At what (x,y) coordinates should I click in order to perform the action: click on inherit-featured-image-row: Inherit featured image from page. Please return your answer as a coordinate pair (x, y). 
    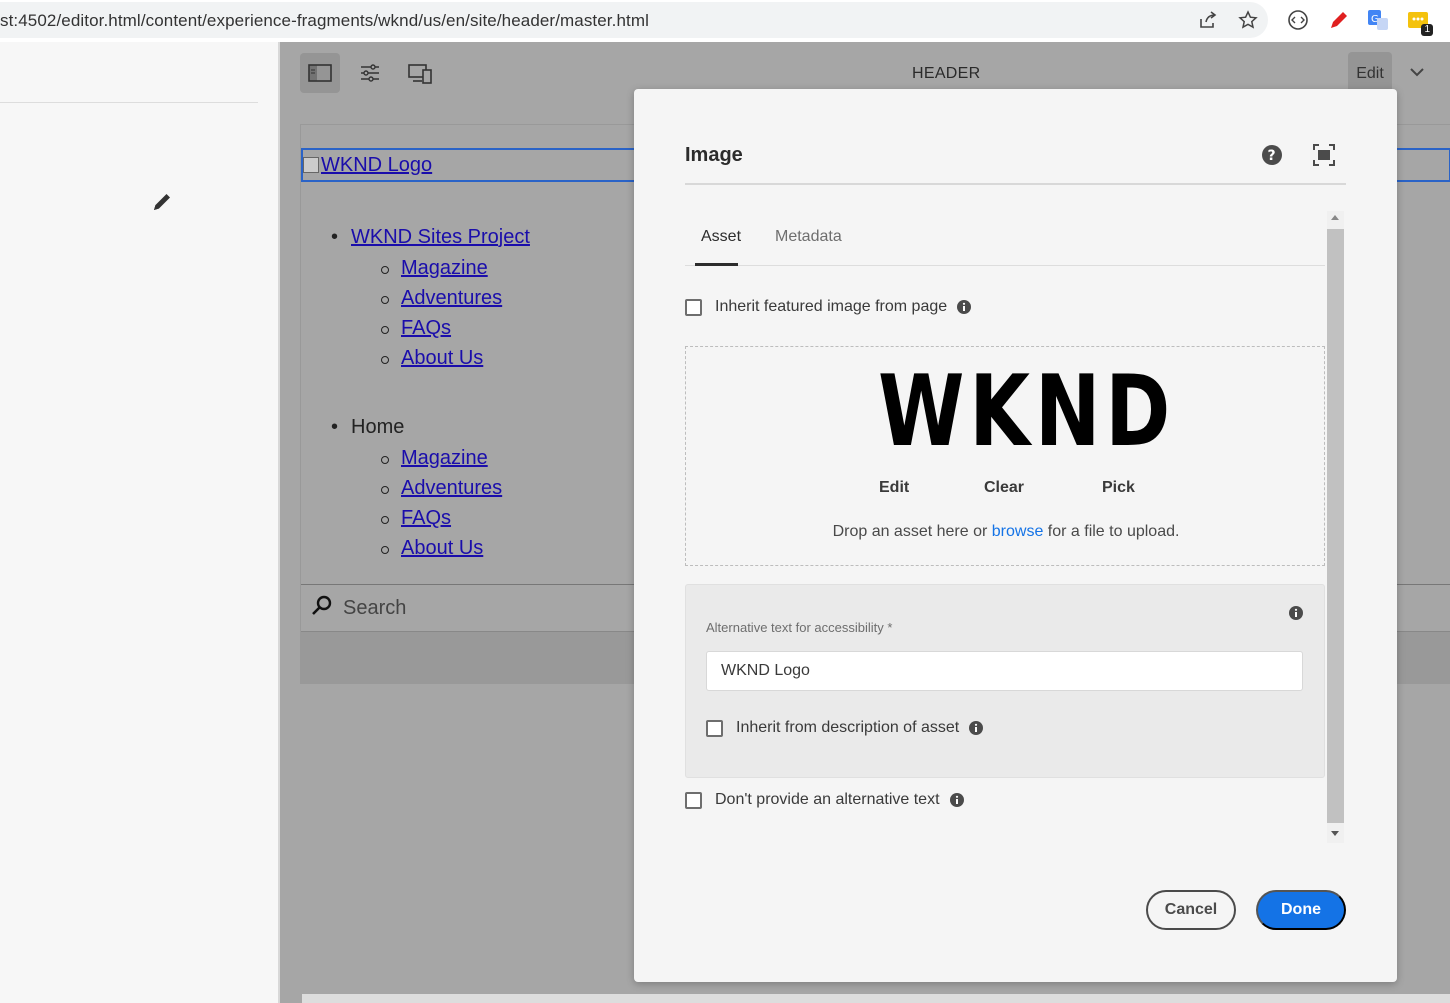
    Looking at the image, I should click on (828, 307).